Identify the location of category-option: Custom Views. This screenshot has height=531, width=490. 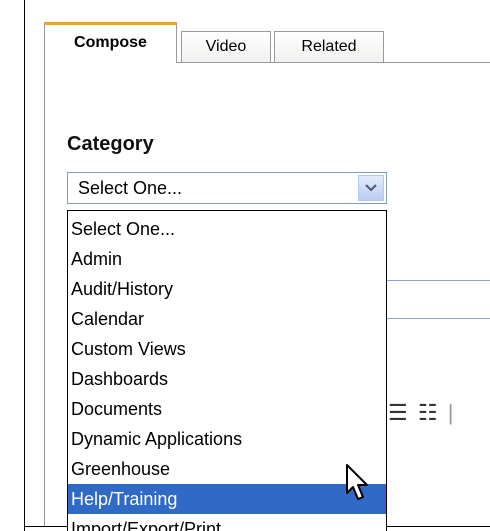
(227, 349).